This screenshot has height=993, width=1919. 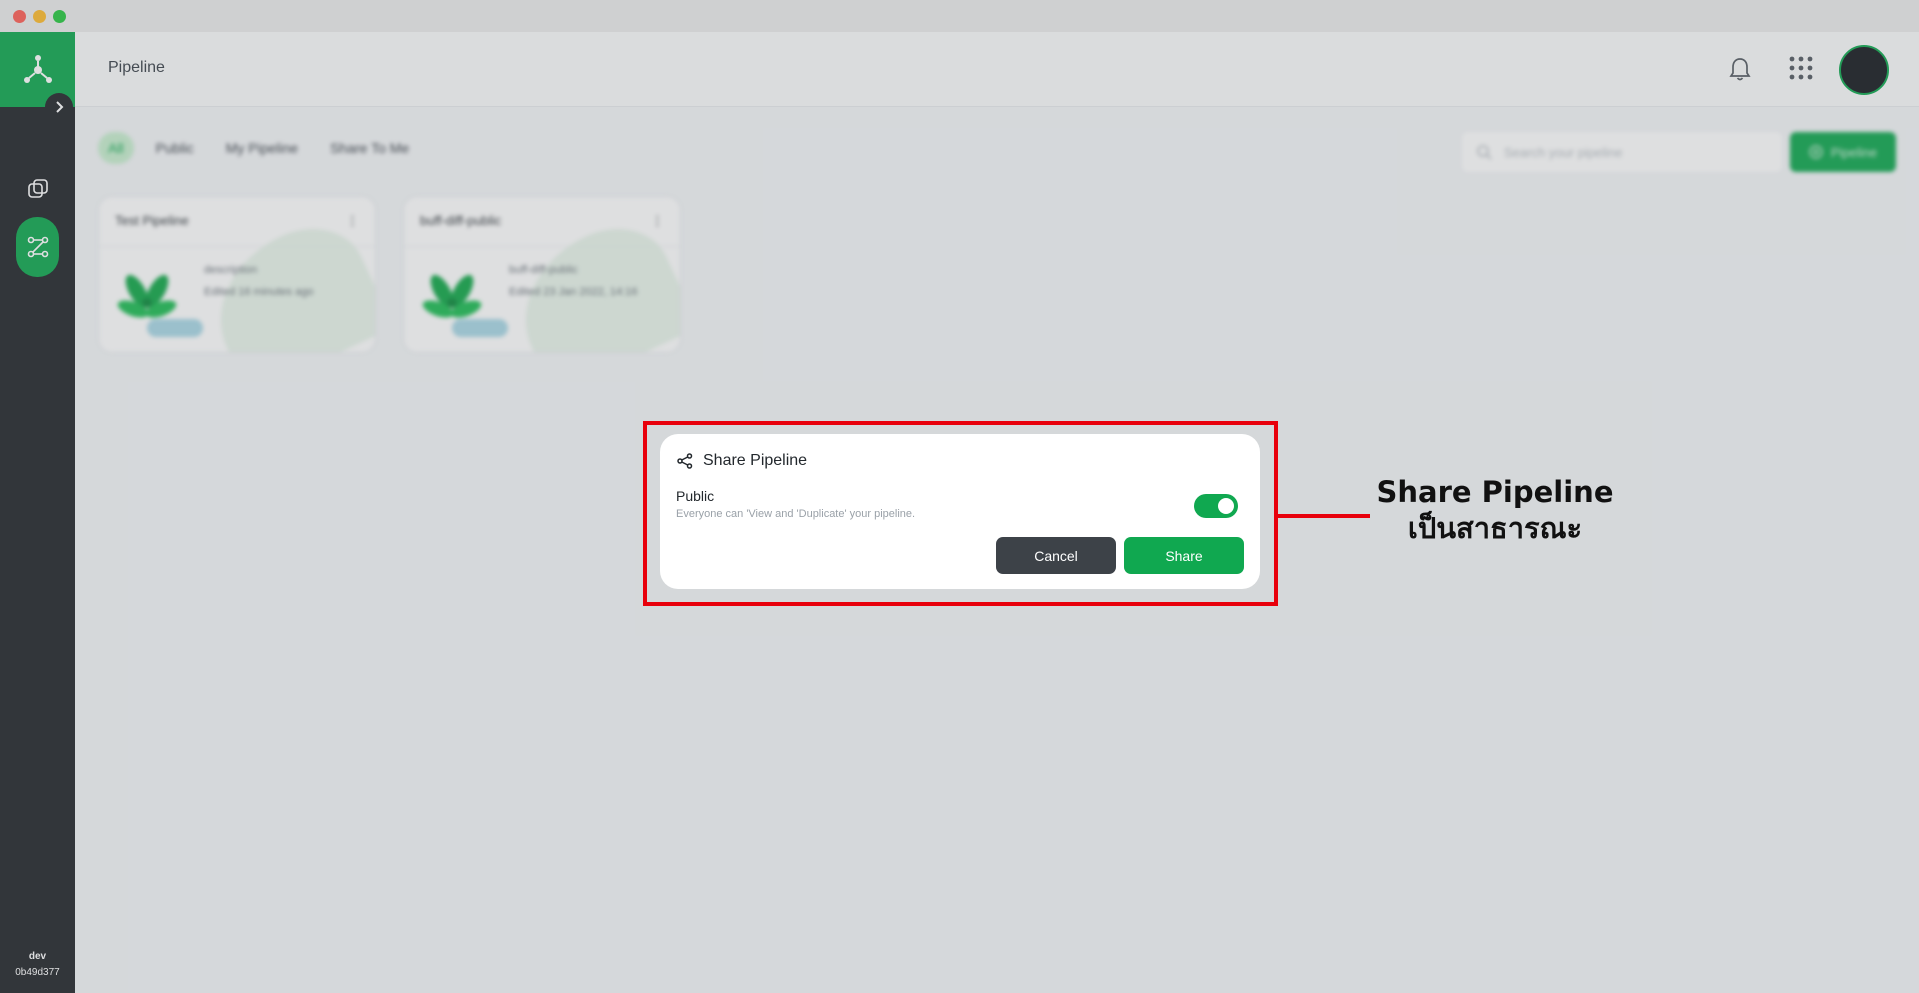 What do you see at coordinates (1184, 555) in the screenshot?
I see `share-button: Share` at bounding box center [1184, 555].